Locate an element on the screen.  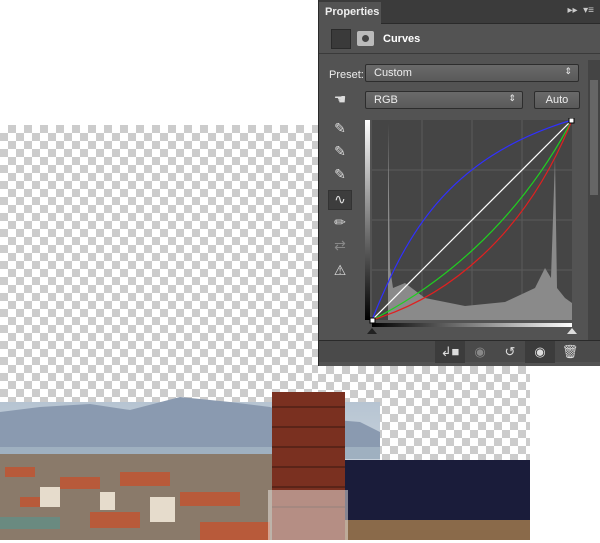
panel-title: Curves is located at coordinates (402, 39).